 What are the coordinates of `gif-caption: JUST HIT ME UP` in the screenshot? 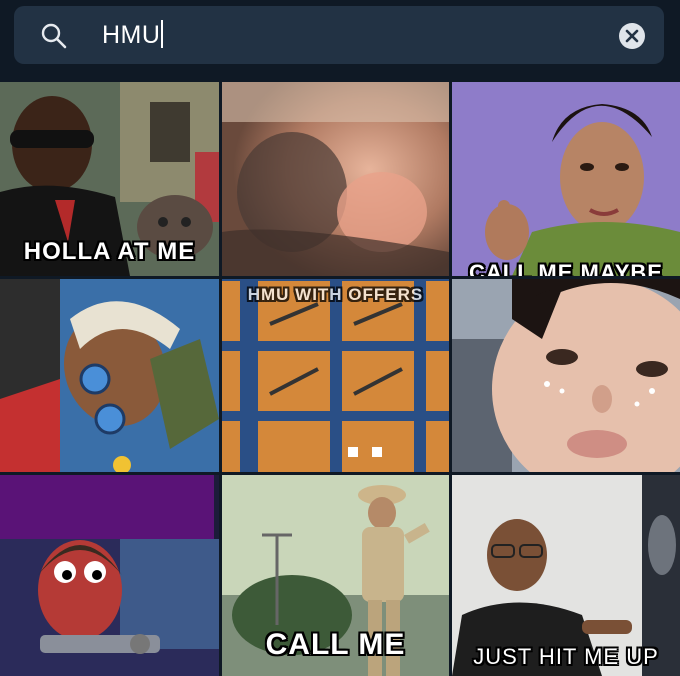 It's located at (566, 656).